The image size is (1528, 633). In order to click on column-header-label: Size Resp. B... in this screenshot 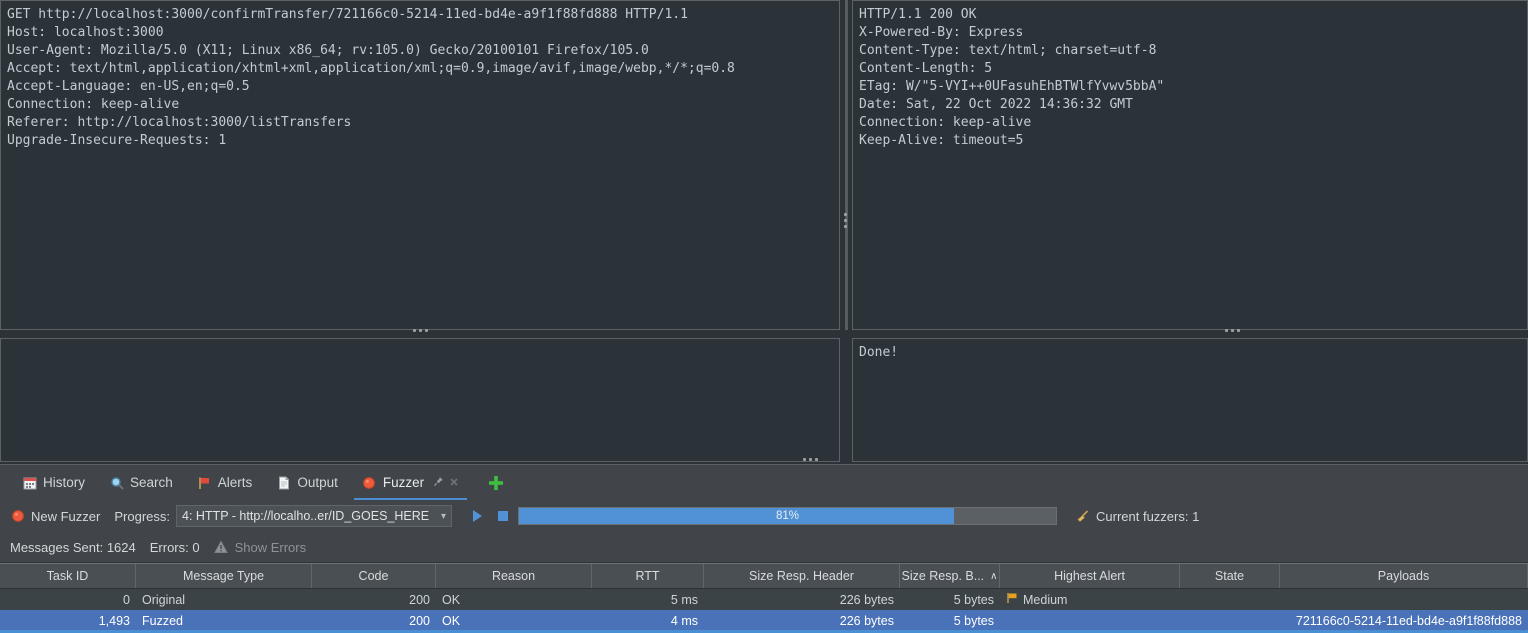, I will do `click(943, 576)`.